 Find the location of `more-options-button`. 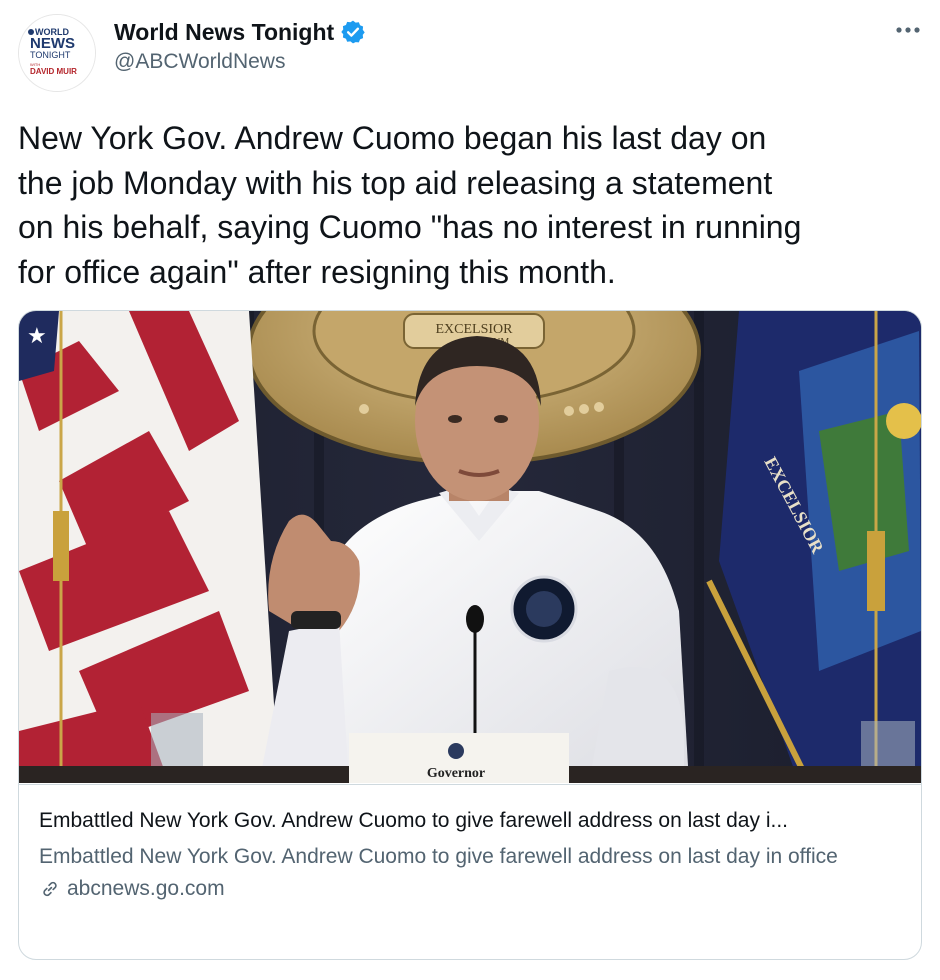

more-options-button is located at coordinates (908, 30).